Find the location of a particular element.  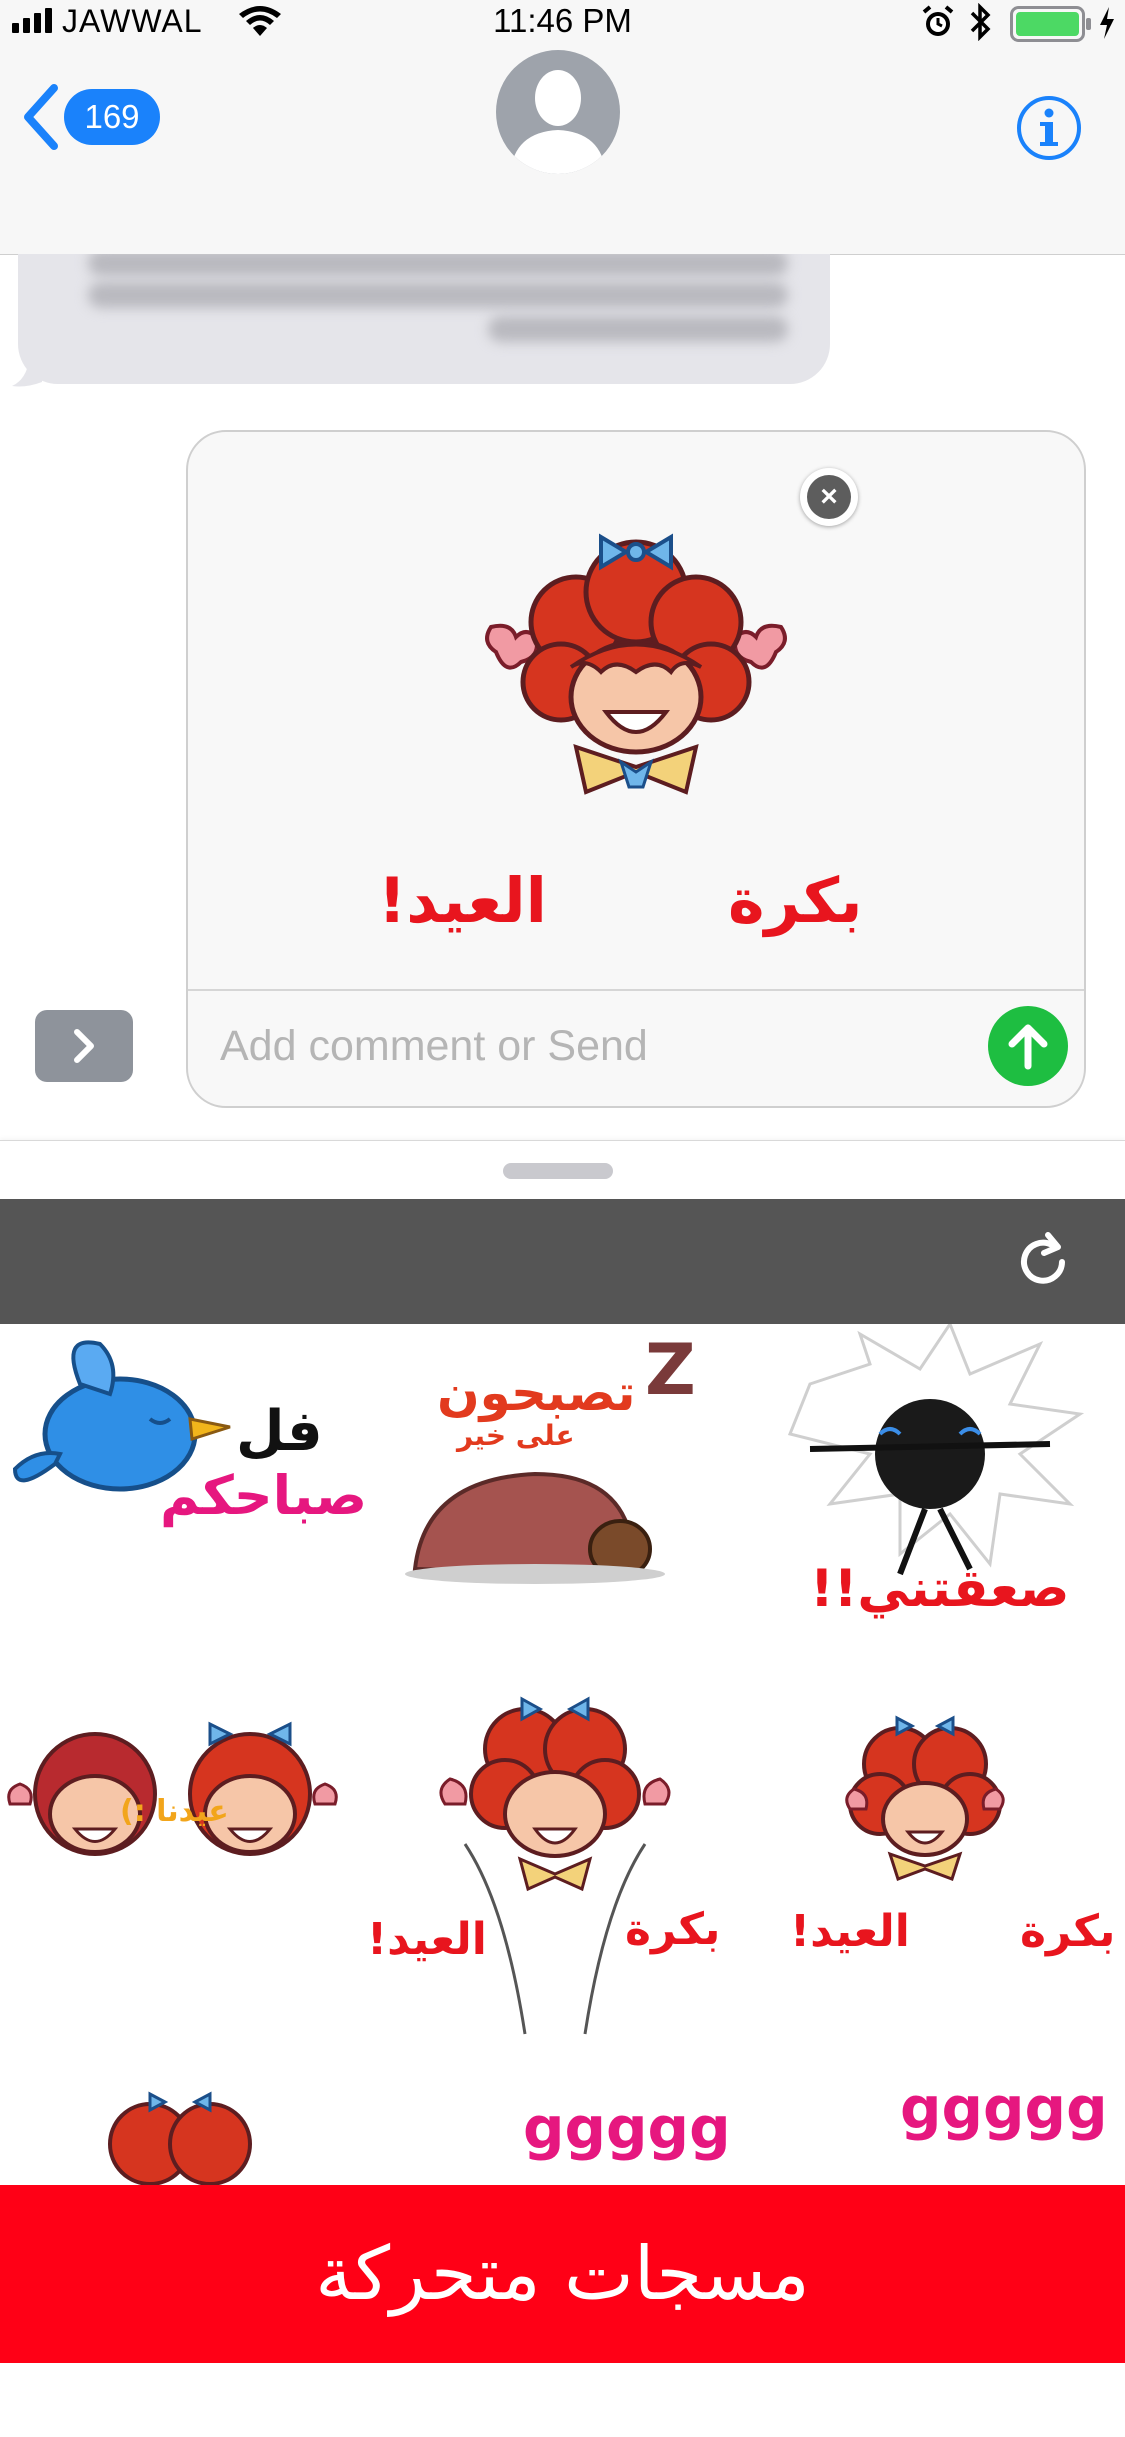

unread-count-badge: 169 is located at coordinates (112, 117).